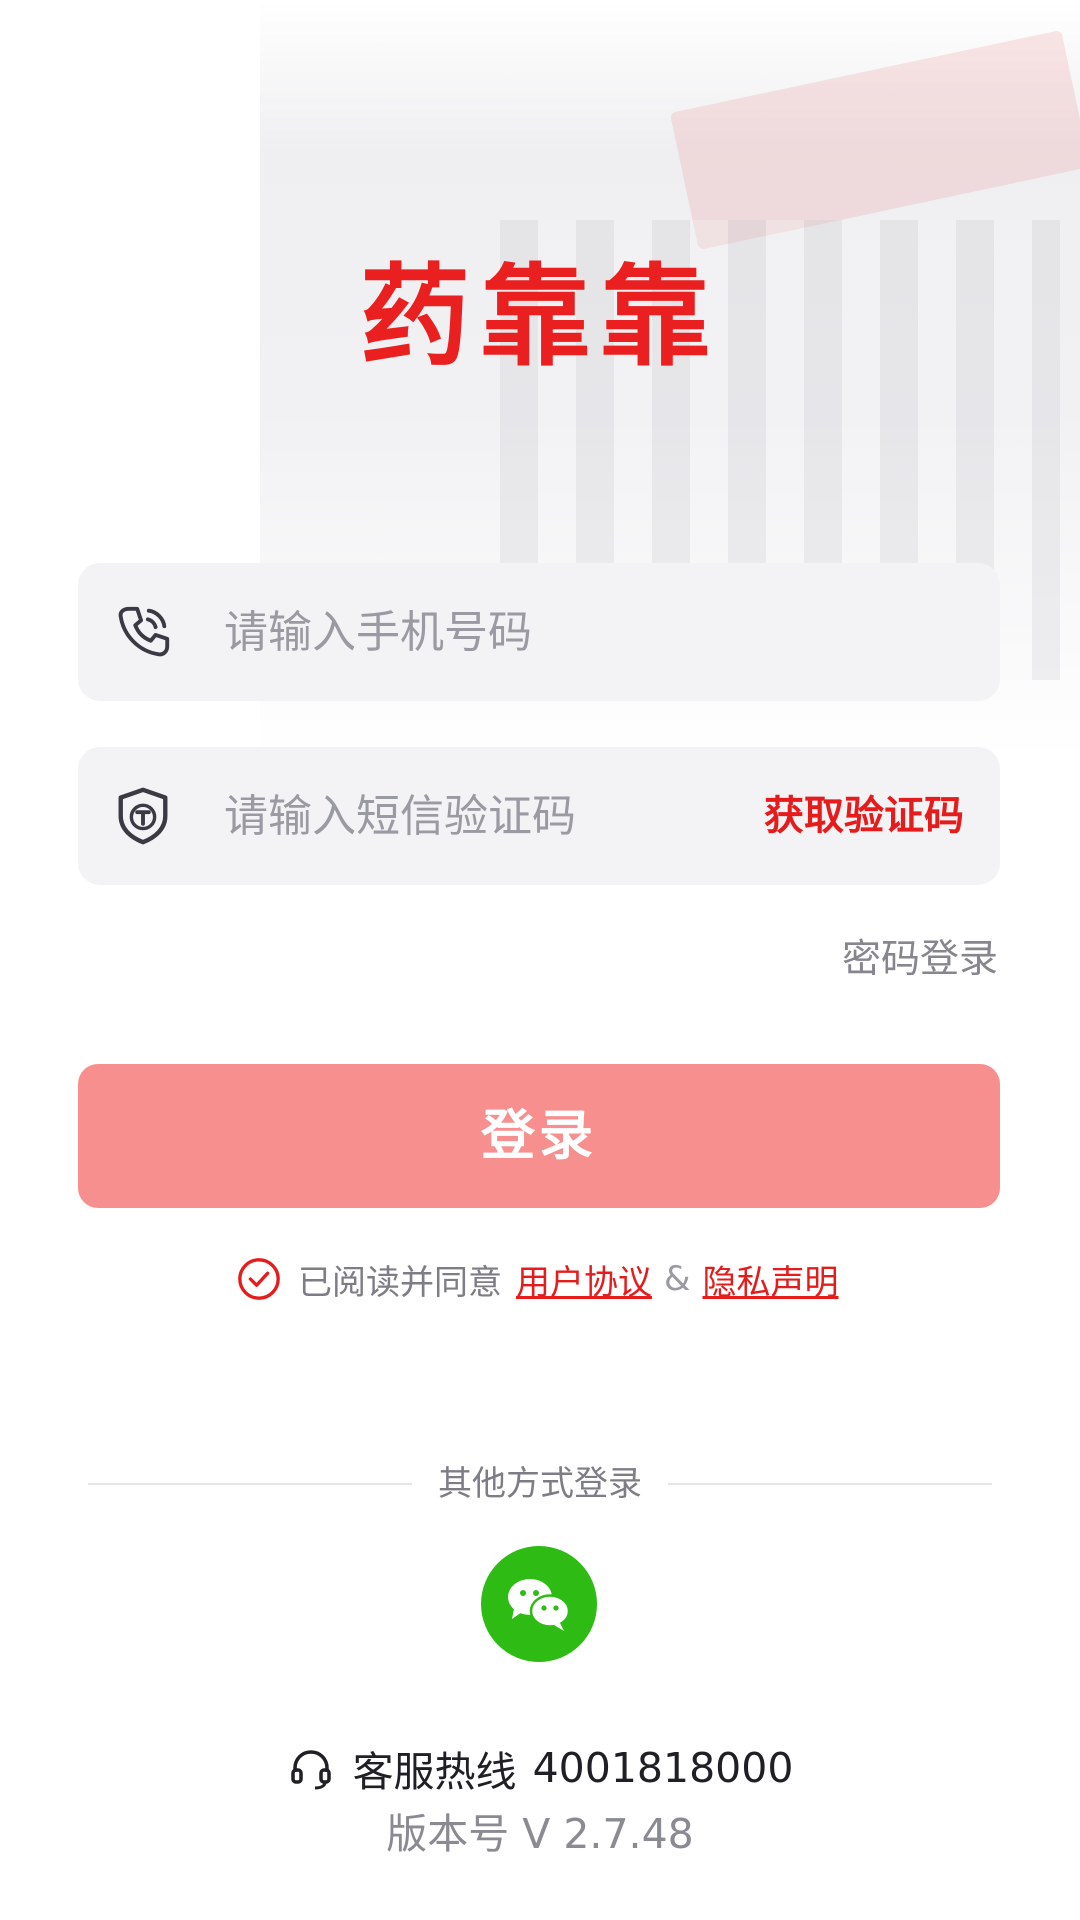  I want to click on agreement-row: 已阅读并同意 用户协议 & 隐私声明, so click(537, 1279).